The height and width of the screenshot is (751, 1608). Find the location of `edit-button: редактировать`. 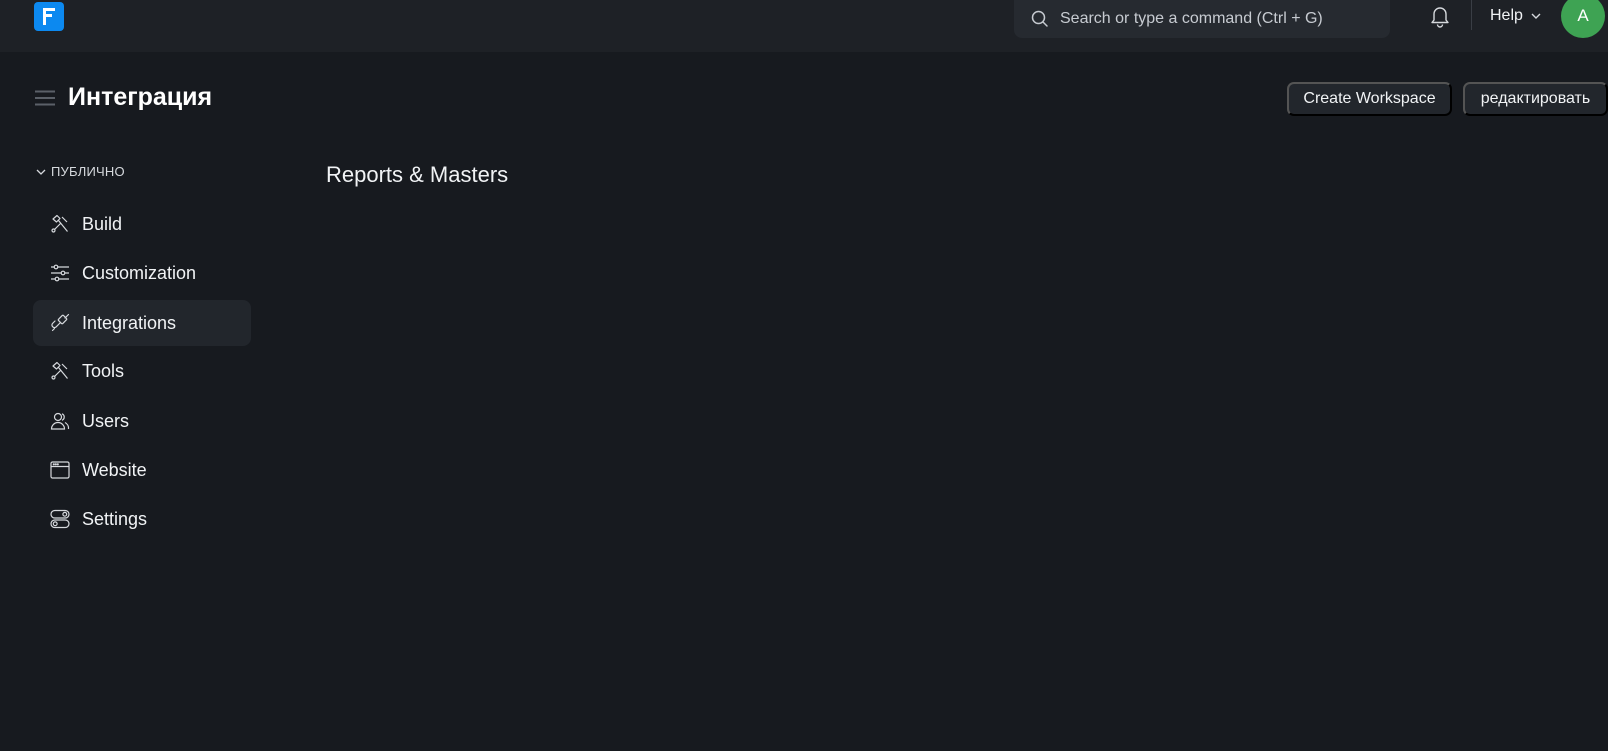

edit-button: редактировать is located at coordinates (1535, 99).